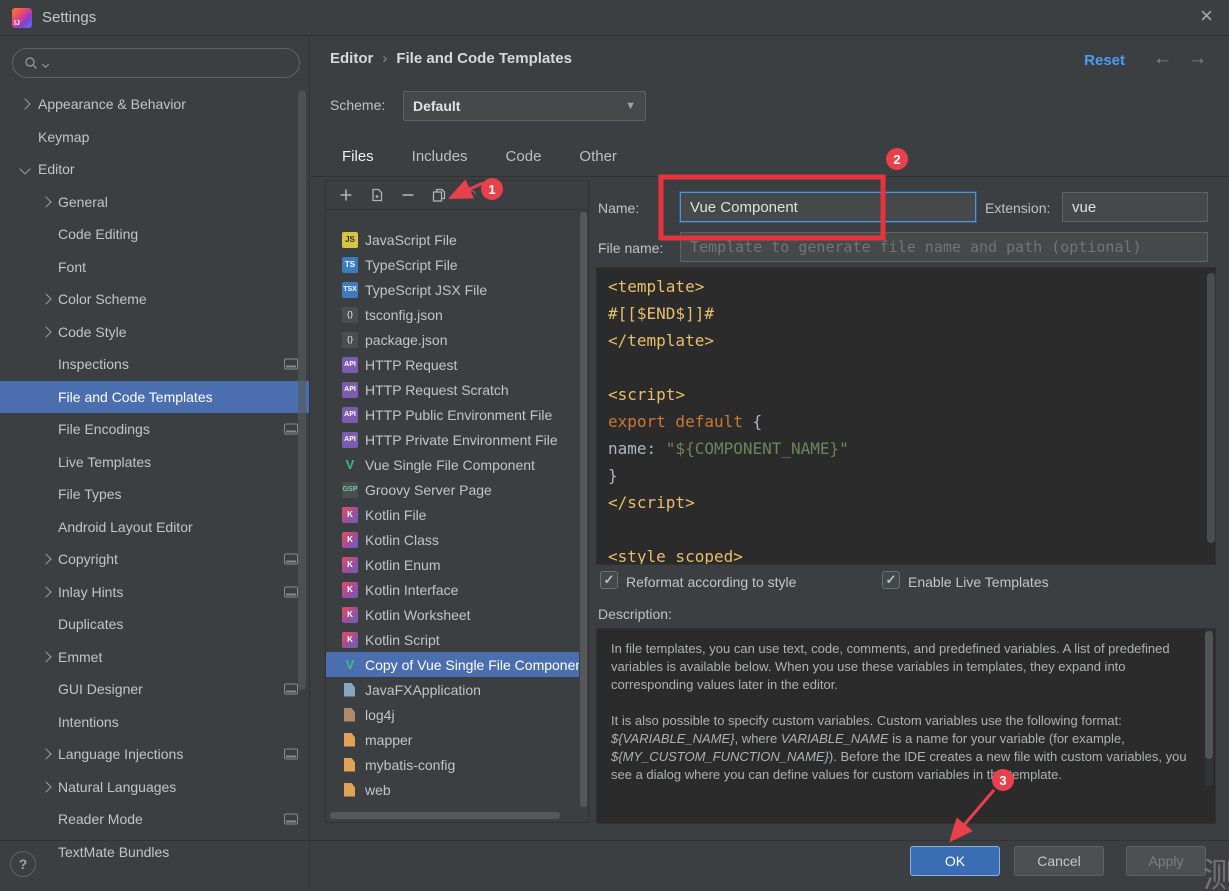 Image resolution: width=1229 pixels, height=891 pixels. Describe the element at coordinates (452, 639) in the screenshot. I see `template-item-kotlin-script: K Kotlin Script` at that location.